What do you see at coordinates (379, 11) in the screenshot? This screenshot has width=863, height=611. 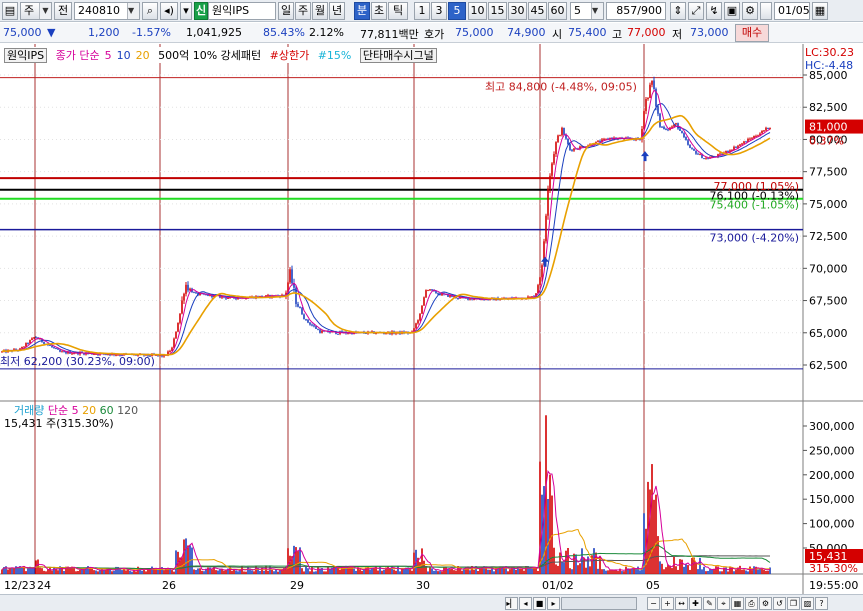 I see `period-second: 초` at bounding box center [379, 11].